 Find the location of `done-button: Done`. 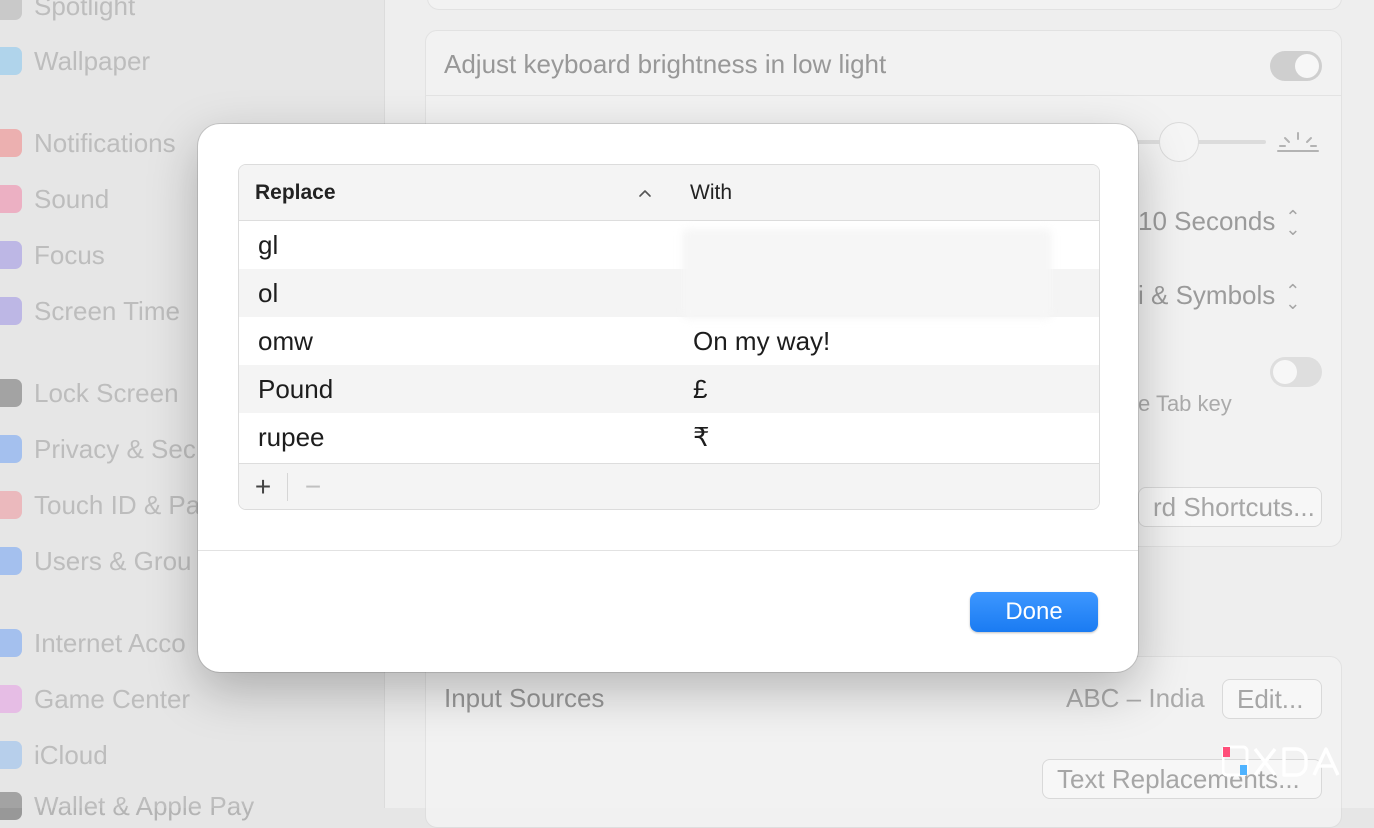

done-button: Done is located at coordinates (1034, 612).